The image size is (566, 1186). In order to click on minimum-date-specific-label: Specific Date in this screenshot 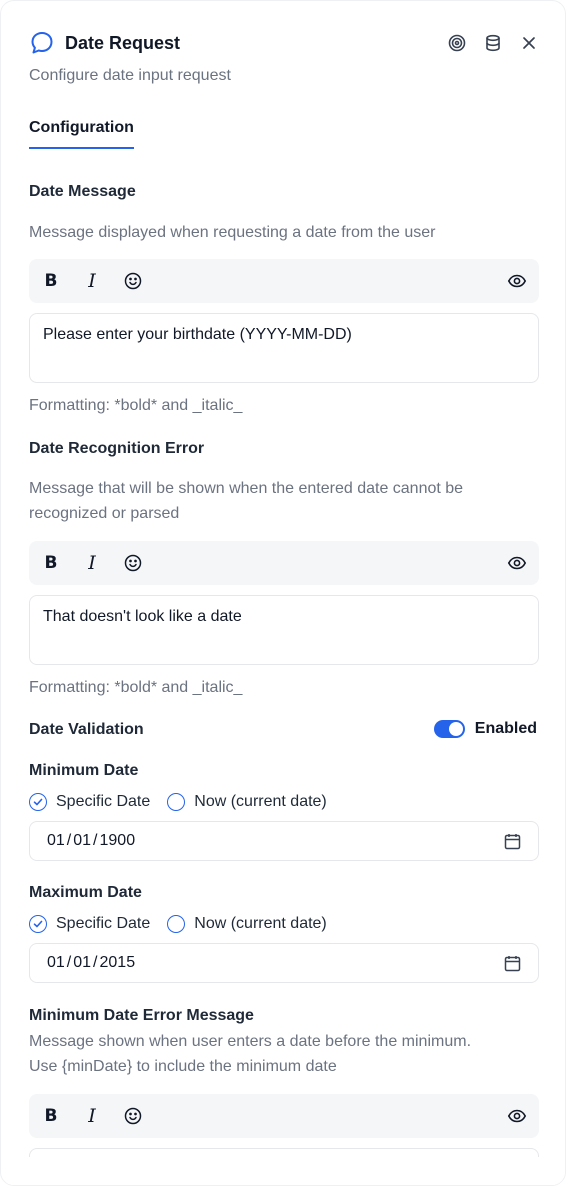, I will do `click(103, 801)`.